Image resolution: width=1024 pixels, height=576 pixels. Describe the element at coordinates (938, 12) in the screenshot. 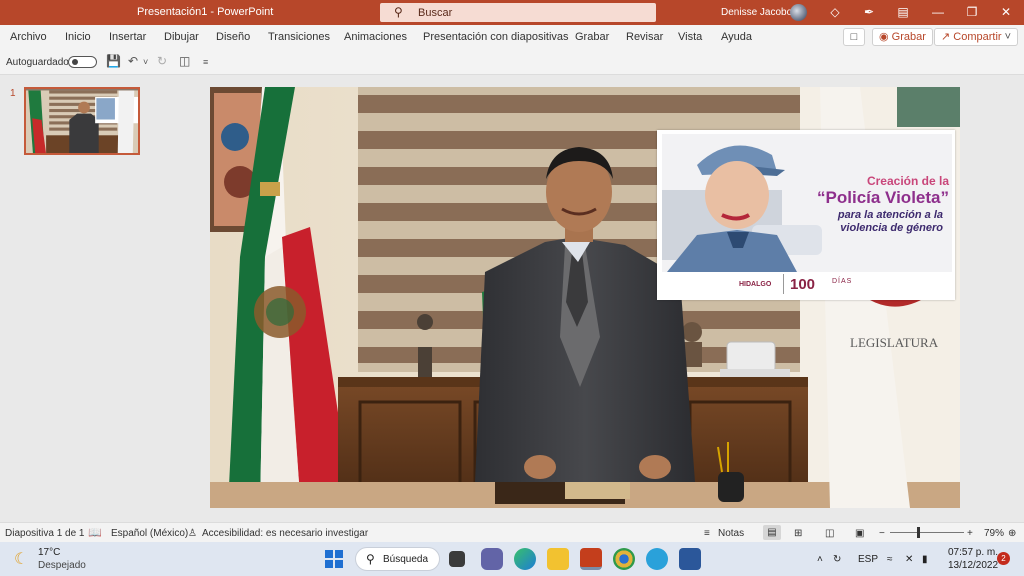

I see `minimize-icon: —` at that location.